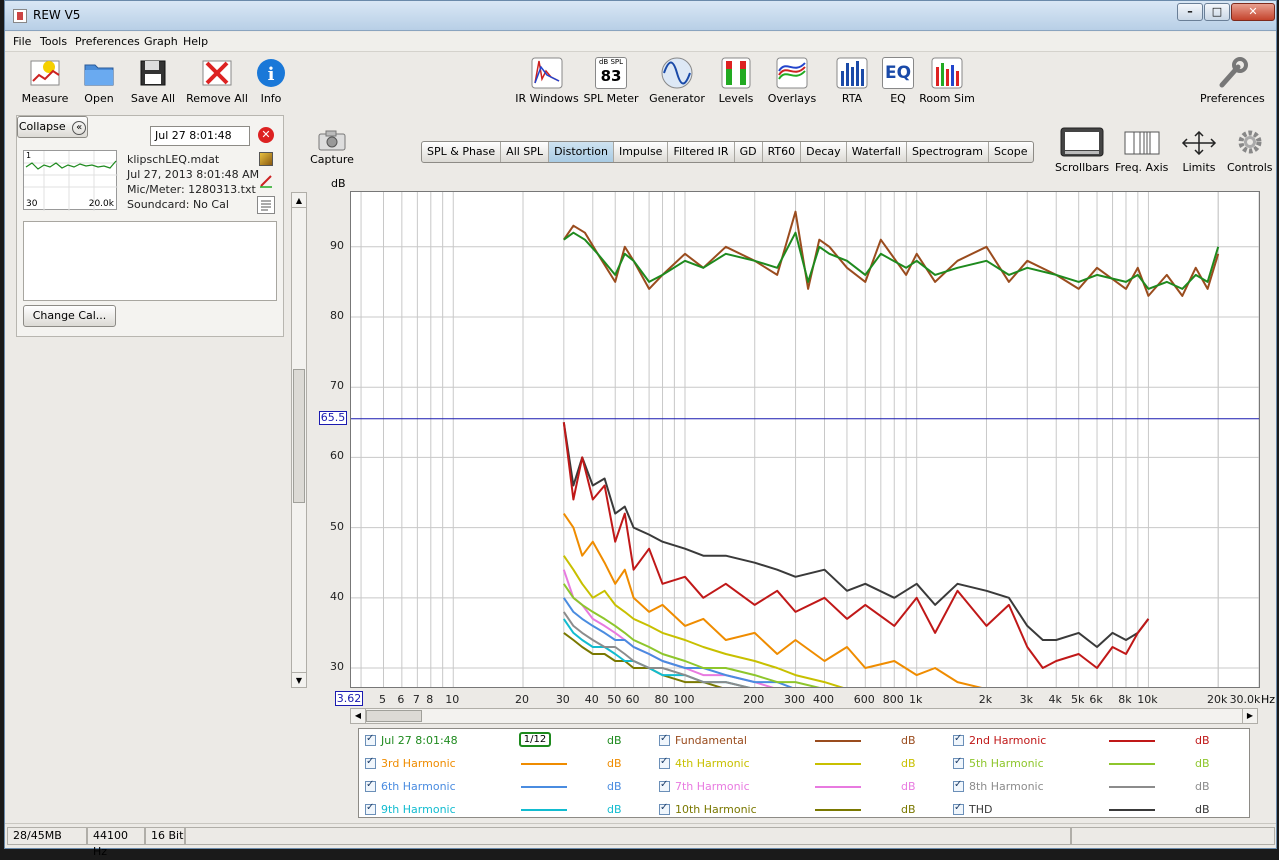  Describe the element at coordinates (370, 808) in the screenshot. I see `legend-checkbox-9th-harmonic` at that location.